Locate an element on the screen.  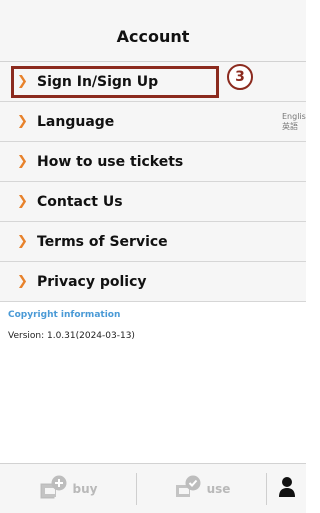
menu-item-contact-us: ❯ Contact Us is located at coordinates (153, 202).